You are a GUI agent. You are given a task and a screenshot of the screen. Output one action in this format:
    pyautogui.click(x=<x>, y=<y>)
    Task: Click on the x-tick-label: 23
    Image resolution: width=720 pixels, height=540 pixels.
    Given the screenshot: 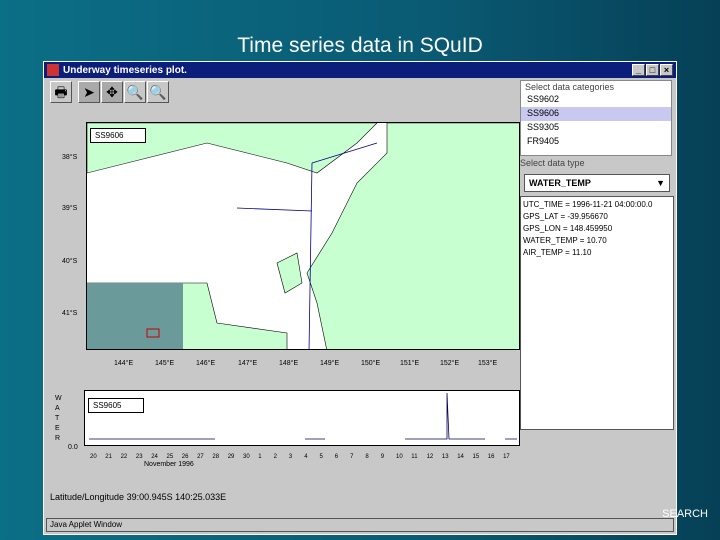 What is the action you would take?
    pyautogui.click(x=139, y=457)
    